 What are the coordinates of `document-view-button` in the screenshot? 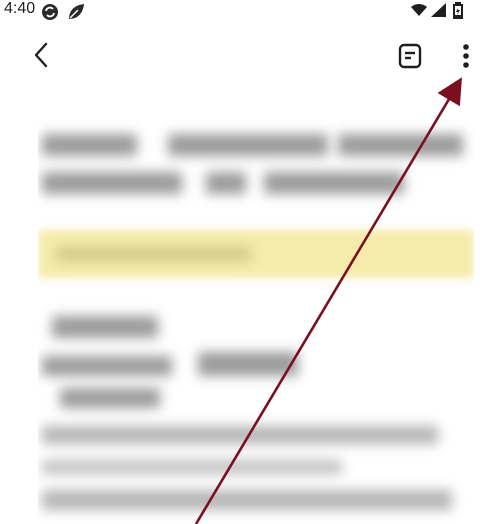 It's located at (410, 56).